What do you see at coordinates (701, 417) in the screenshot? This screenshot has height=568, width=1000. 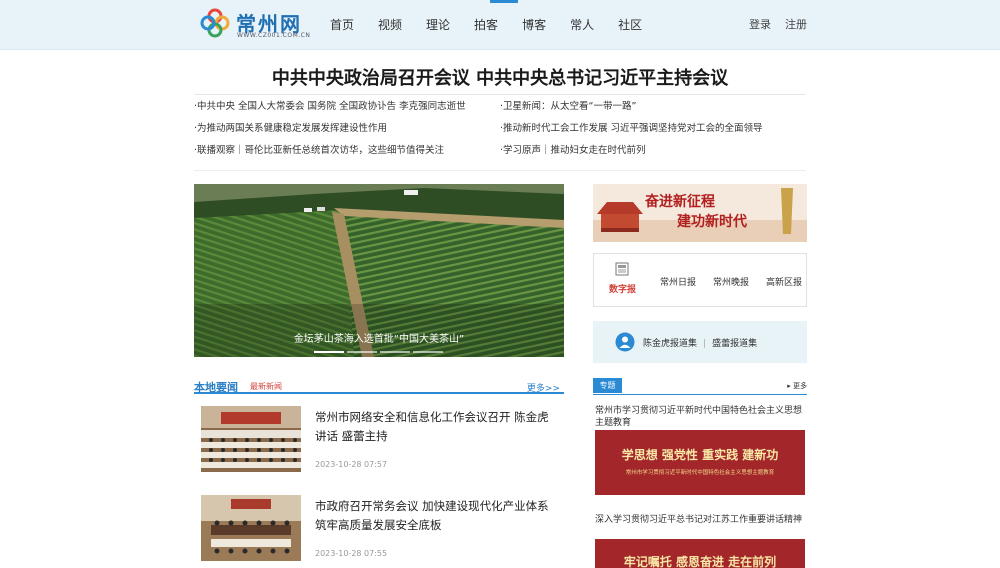 I see `topic-title: 常州市学习贯彻习近平新时代中国特色社会主义思想主题教育` at bounding box center [701, 417].